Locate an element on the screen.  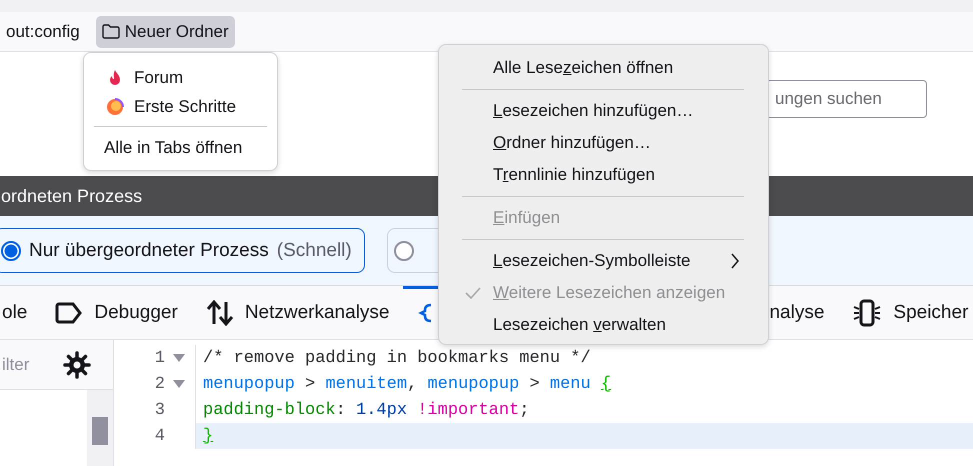
toolbox-title: ordneten Prozess is located at coordinates (71, 196).